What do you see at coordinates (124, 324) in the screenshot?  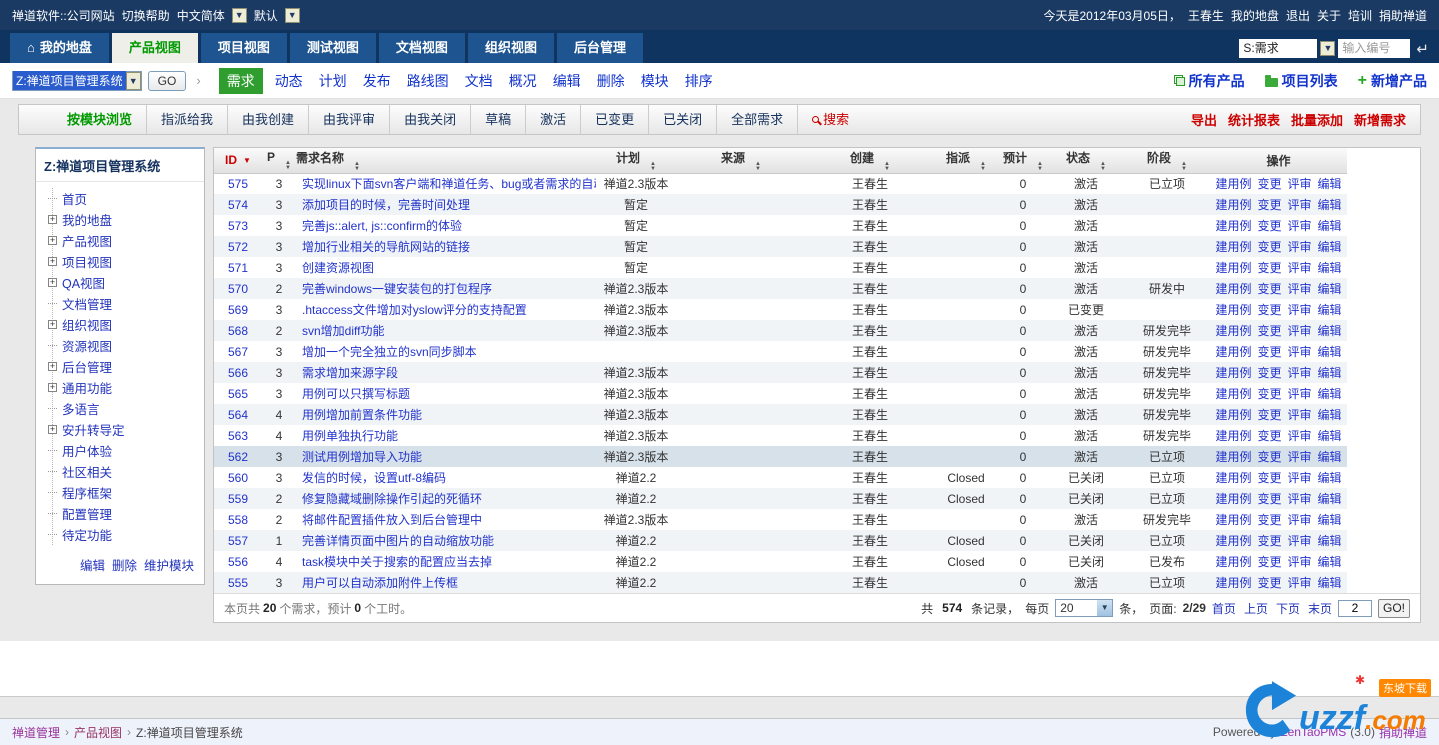 I see `sidebar-tree-item: + 组织视图` at bounding box center [124, 324].